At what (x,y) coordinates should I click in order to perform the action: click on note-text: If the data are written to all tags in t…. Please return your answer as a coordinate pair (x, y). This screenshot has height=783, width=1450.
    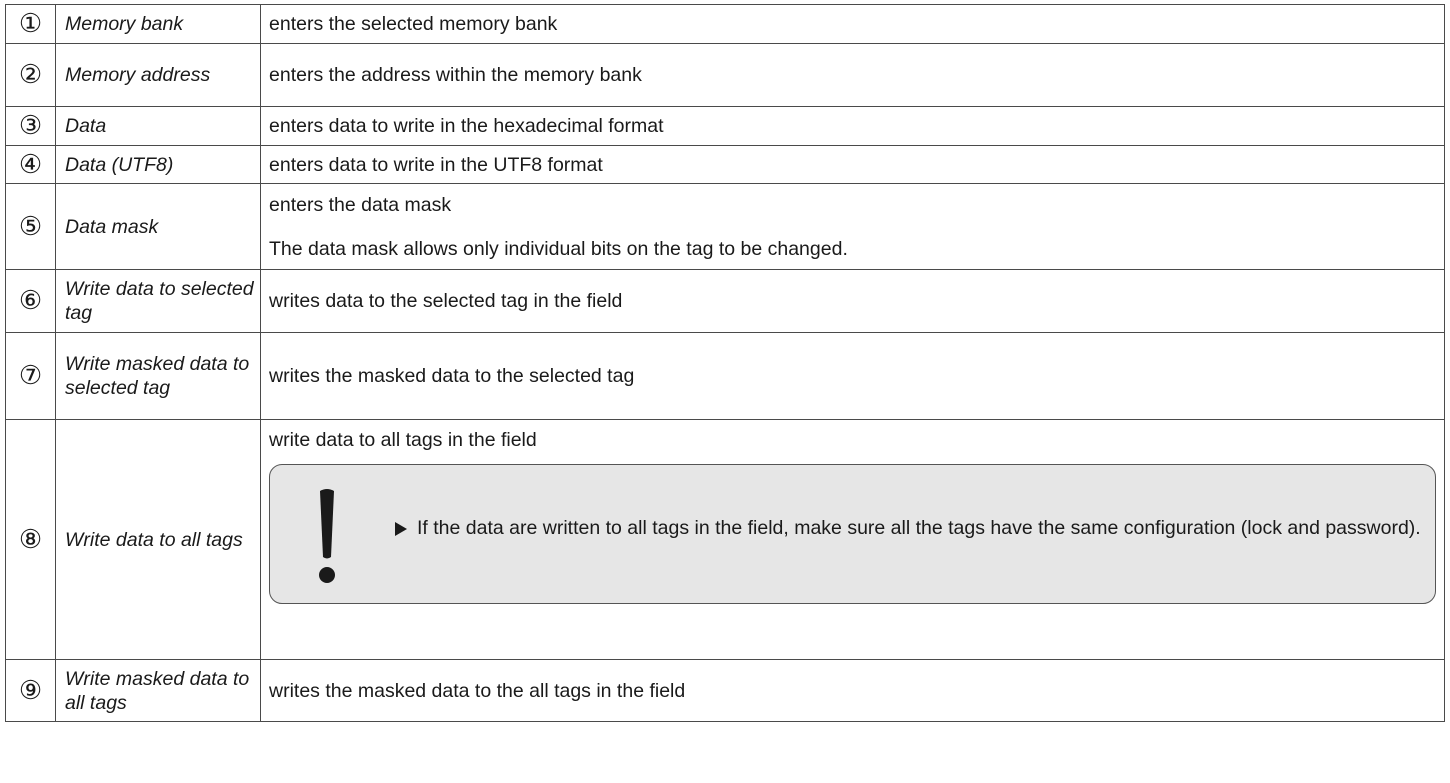
    Looking at the image, I should click on (919, 528).